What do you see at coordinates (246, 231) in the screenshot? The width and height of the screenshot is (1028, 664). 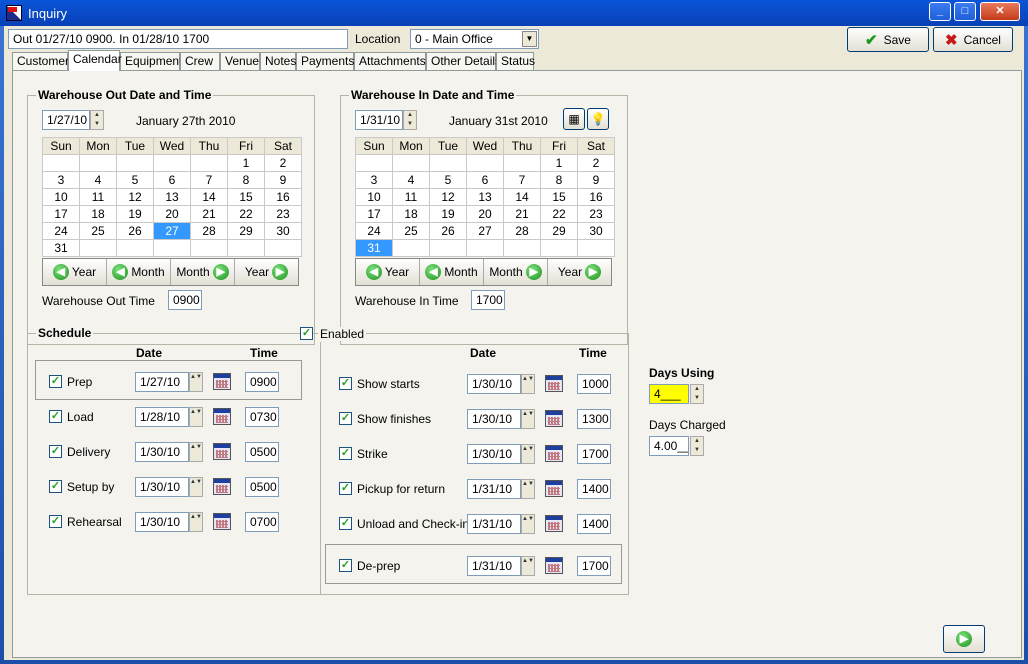 I see `calendar-day: 29` at bounding box center [246, 231].